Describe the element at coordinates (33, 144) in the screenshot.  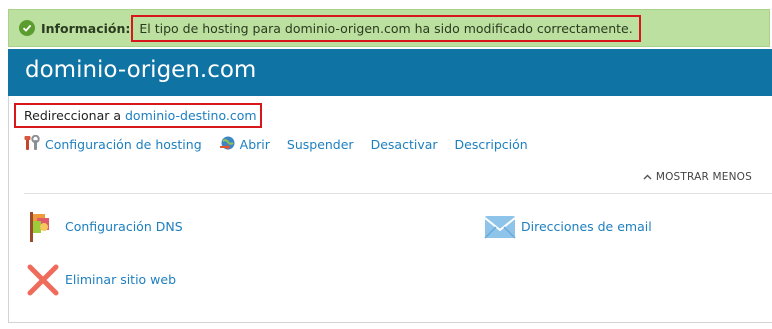
I see `tools-icon` at that location.